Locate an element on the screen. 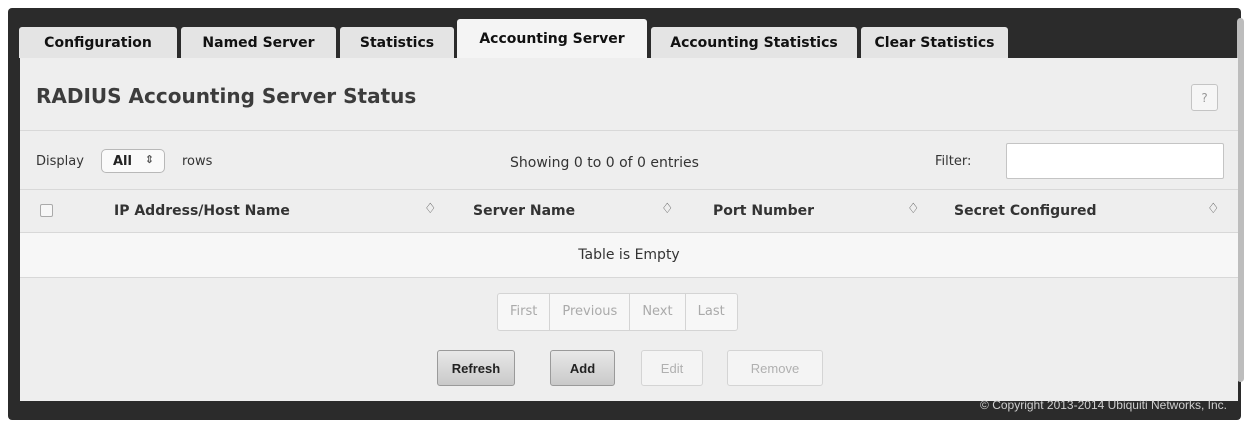 The image size is (1249, 424). column-header-port-number: Port Number is located at coordinates (763, 211).